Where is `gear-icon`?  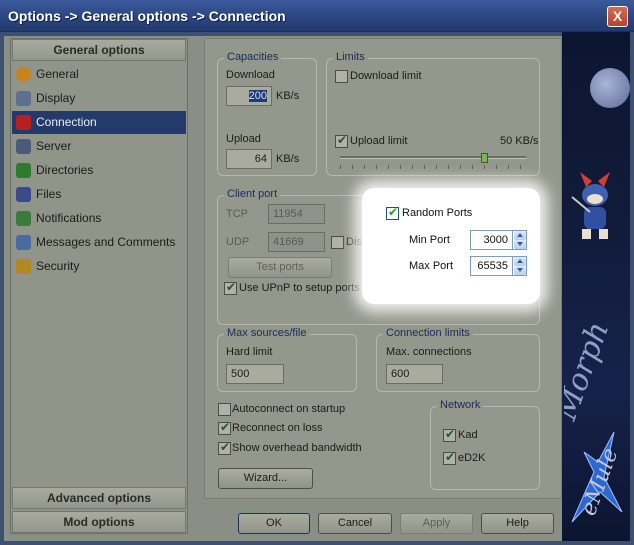
gear-icon is located at coordinates (23, 74).